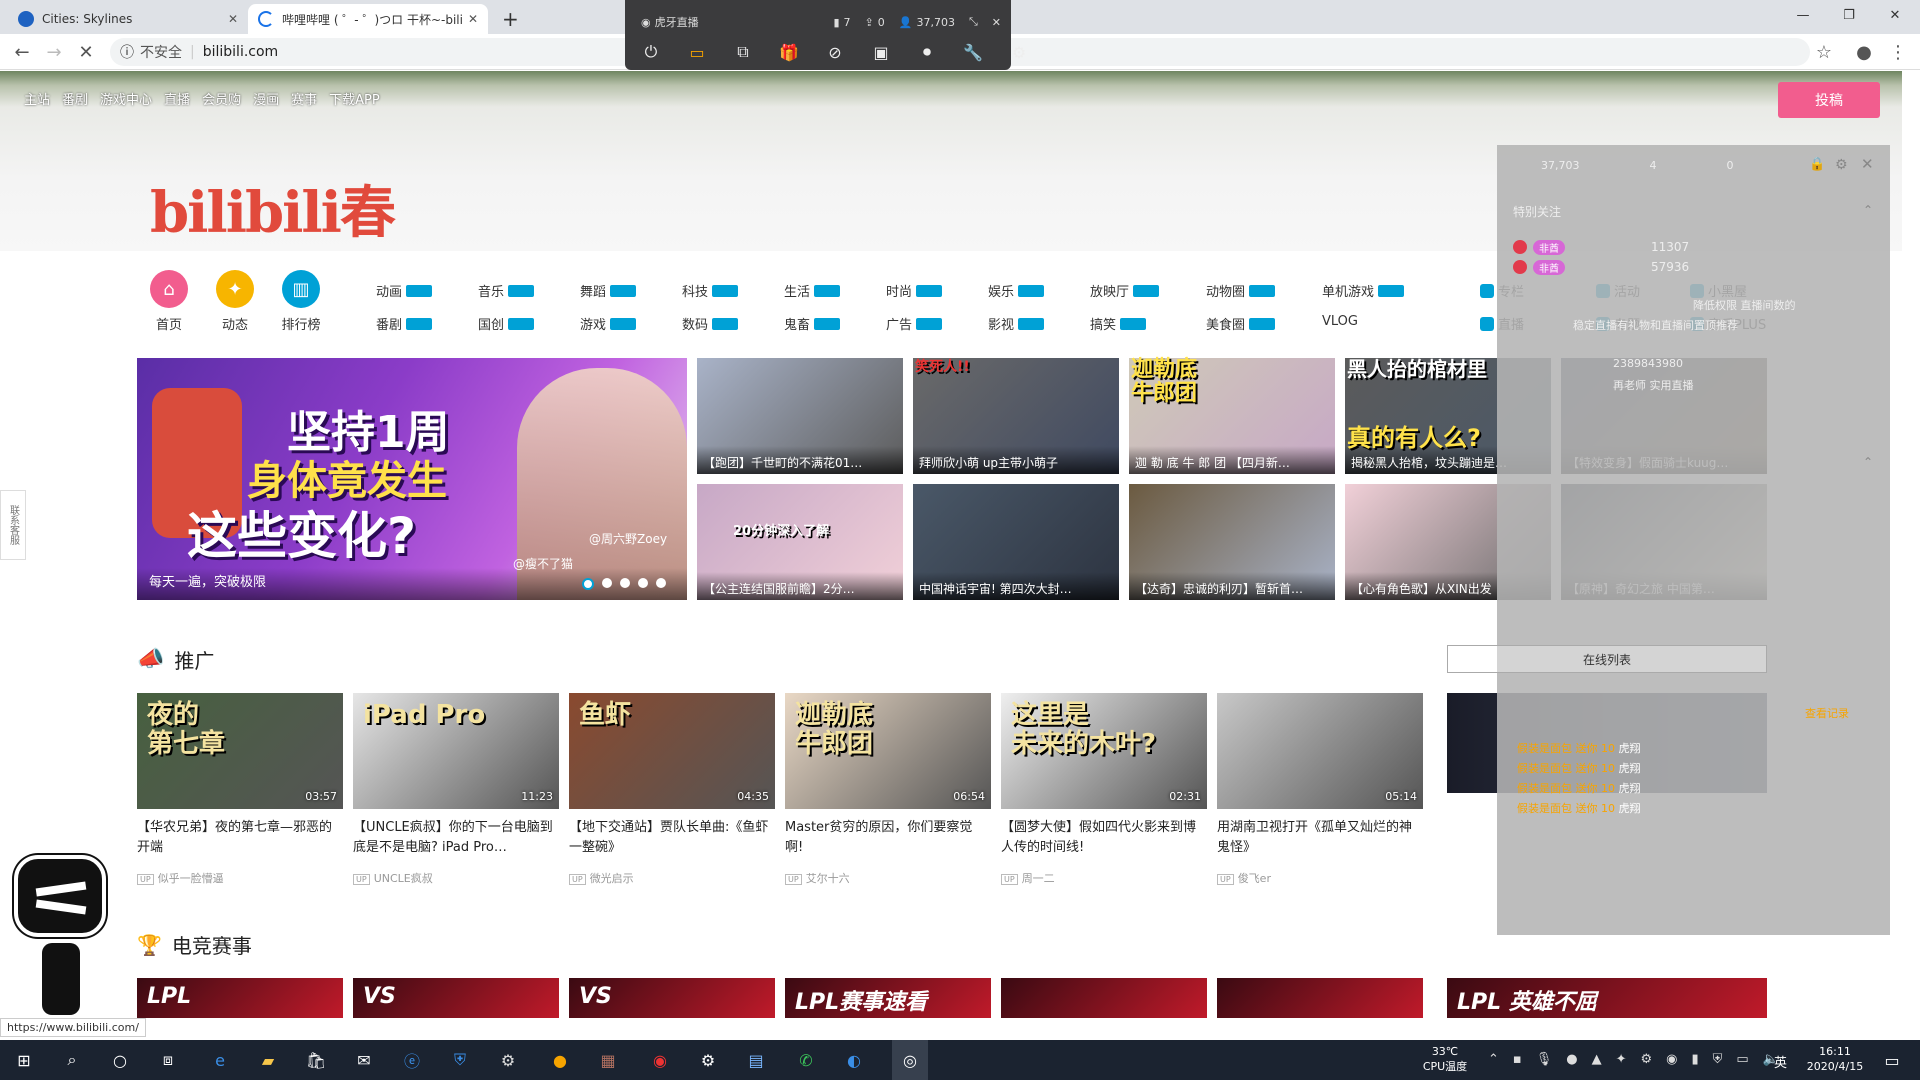 The height and width of the screenshot is (1080, 1920). I want to click on esports-thumbnail: LPL 英雄不屈, so click(1607, 998).